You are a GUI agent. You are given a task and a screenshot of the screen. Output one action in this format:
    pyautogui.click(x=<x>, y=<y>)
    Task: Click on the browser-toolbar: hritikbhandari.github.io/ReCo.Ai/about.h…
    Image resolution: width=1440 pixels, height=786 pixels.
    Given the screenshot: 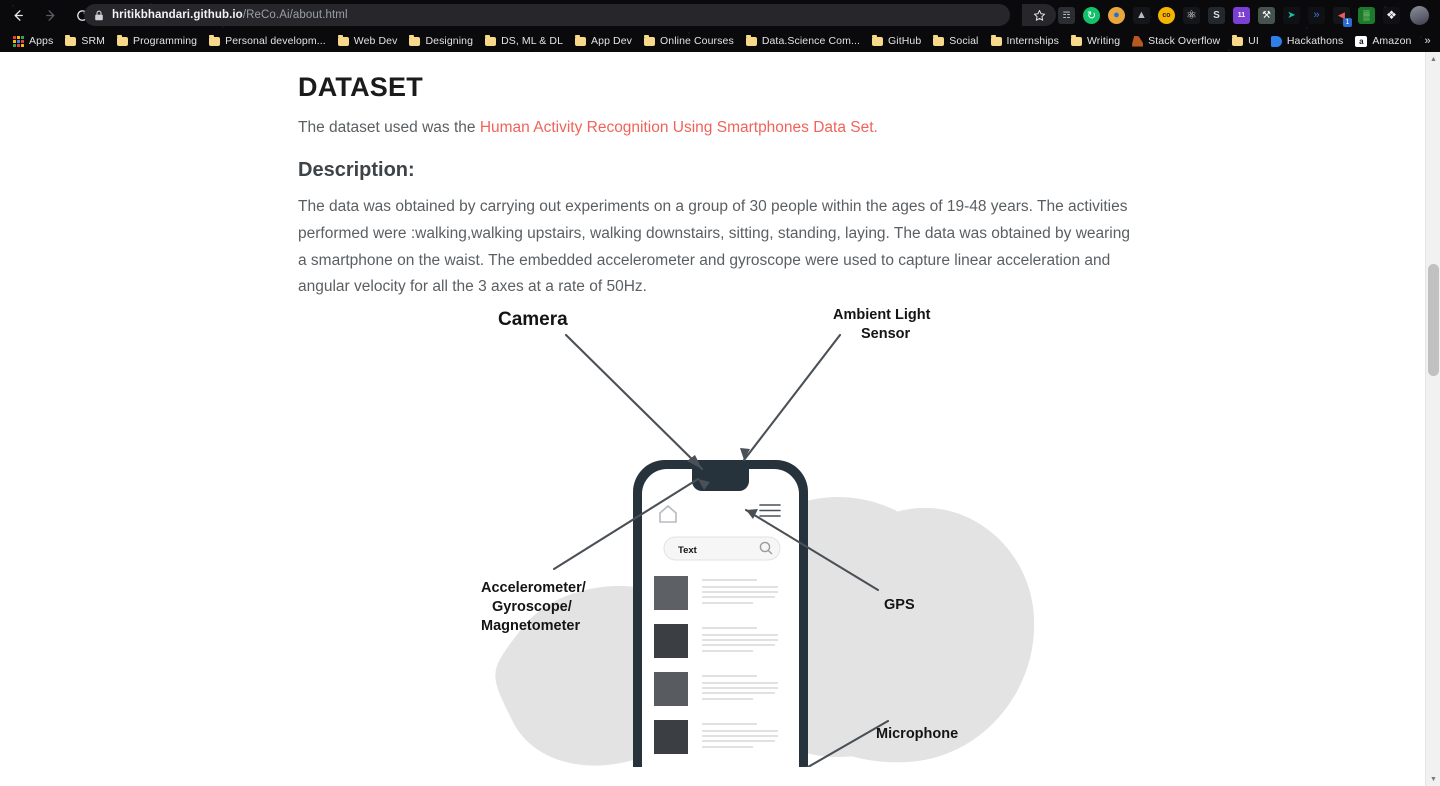 What is the action you would take?
    pyautogui.click(x=720, y=15)
    